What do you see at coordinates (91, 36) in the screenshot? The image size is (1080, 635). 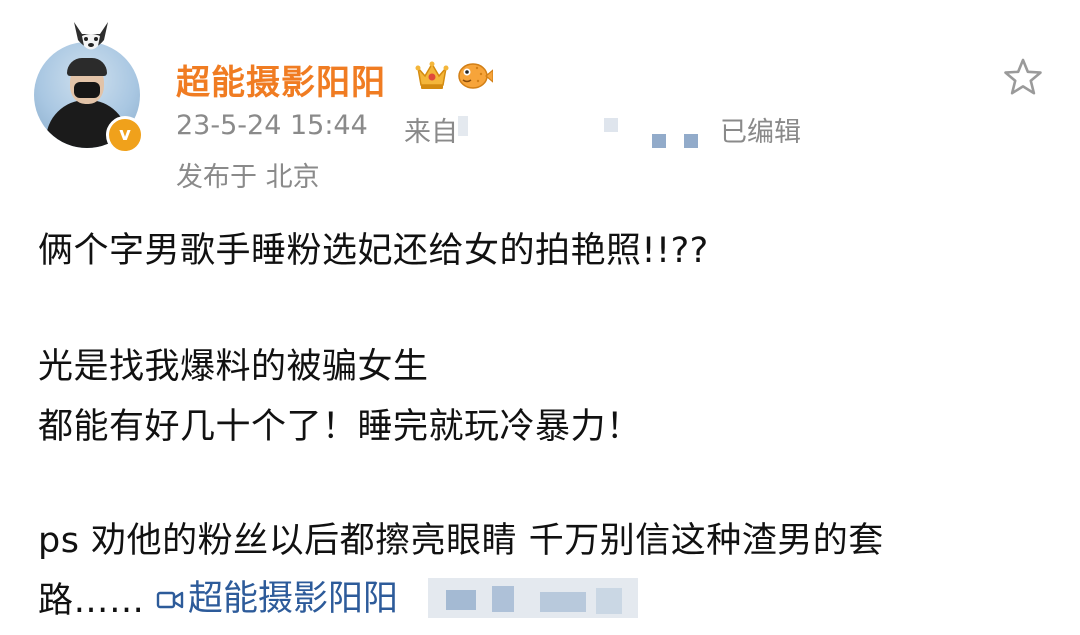 I see `husky-pendant-icon` at bounding box center [91, 36].